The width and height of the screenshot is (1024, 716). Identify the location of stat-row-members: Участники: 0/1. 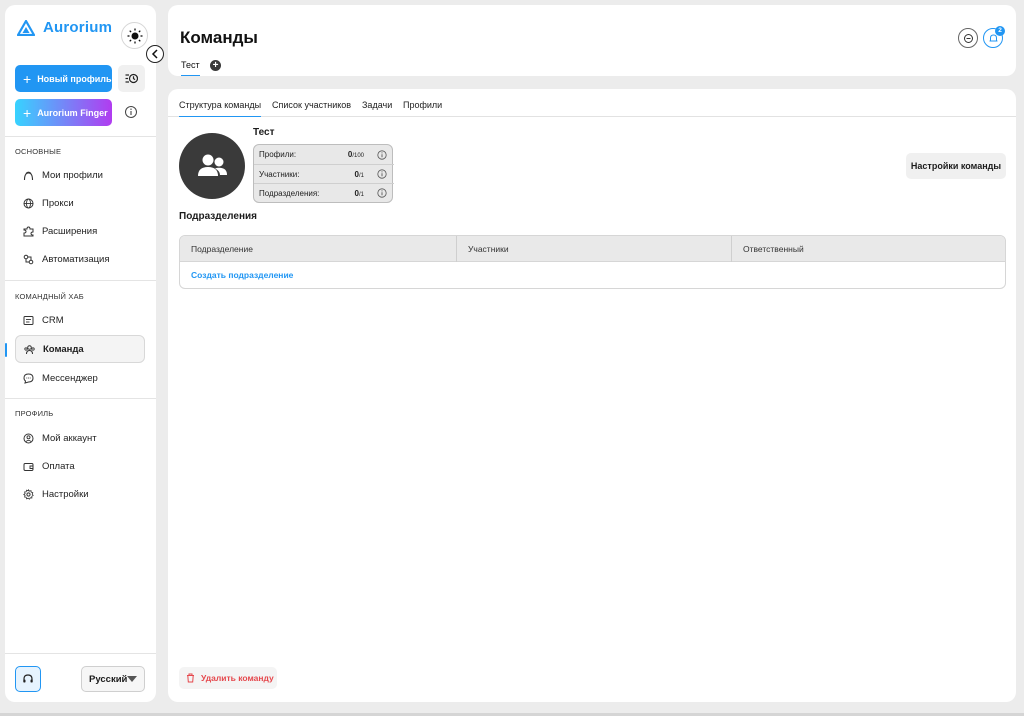
(324, 173).